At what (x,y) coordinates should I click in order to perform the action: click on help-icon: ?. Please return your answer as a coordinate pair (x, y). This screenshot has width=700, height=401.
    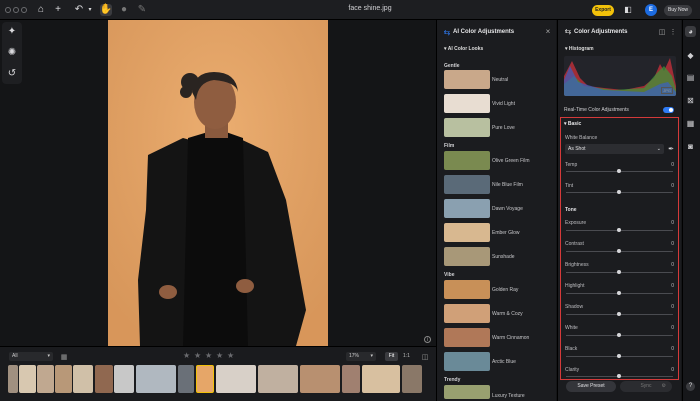
    Looking at the image, I should click on (690, 386).